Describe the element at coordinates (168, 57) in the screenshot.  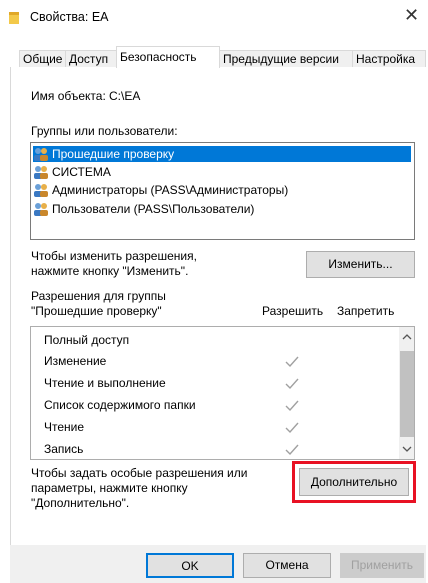
I see `tab-security: Безопасность` at that location.